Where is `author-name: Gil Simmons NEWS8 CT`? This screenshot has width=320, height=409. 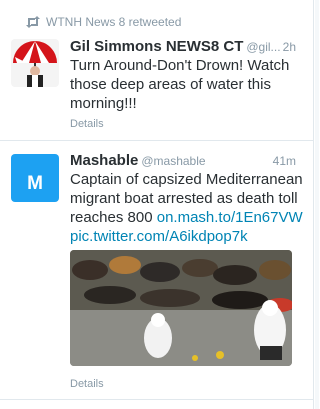
author-name: Gil Simmons NEWS8 CT is located at coordinates (156, 46).